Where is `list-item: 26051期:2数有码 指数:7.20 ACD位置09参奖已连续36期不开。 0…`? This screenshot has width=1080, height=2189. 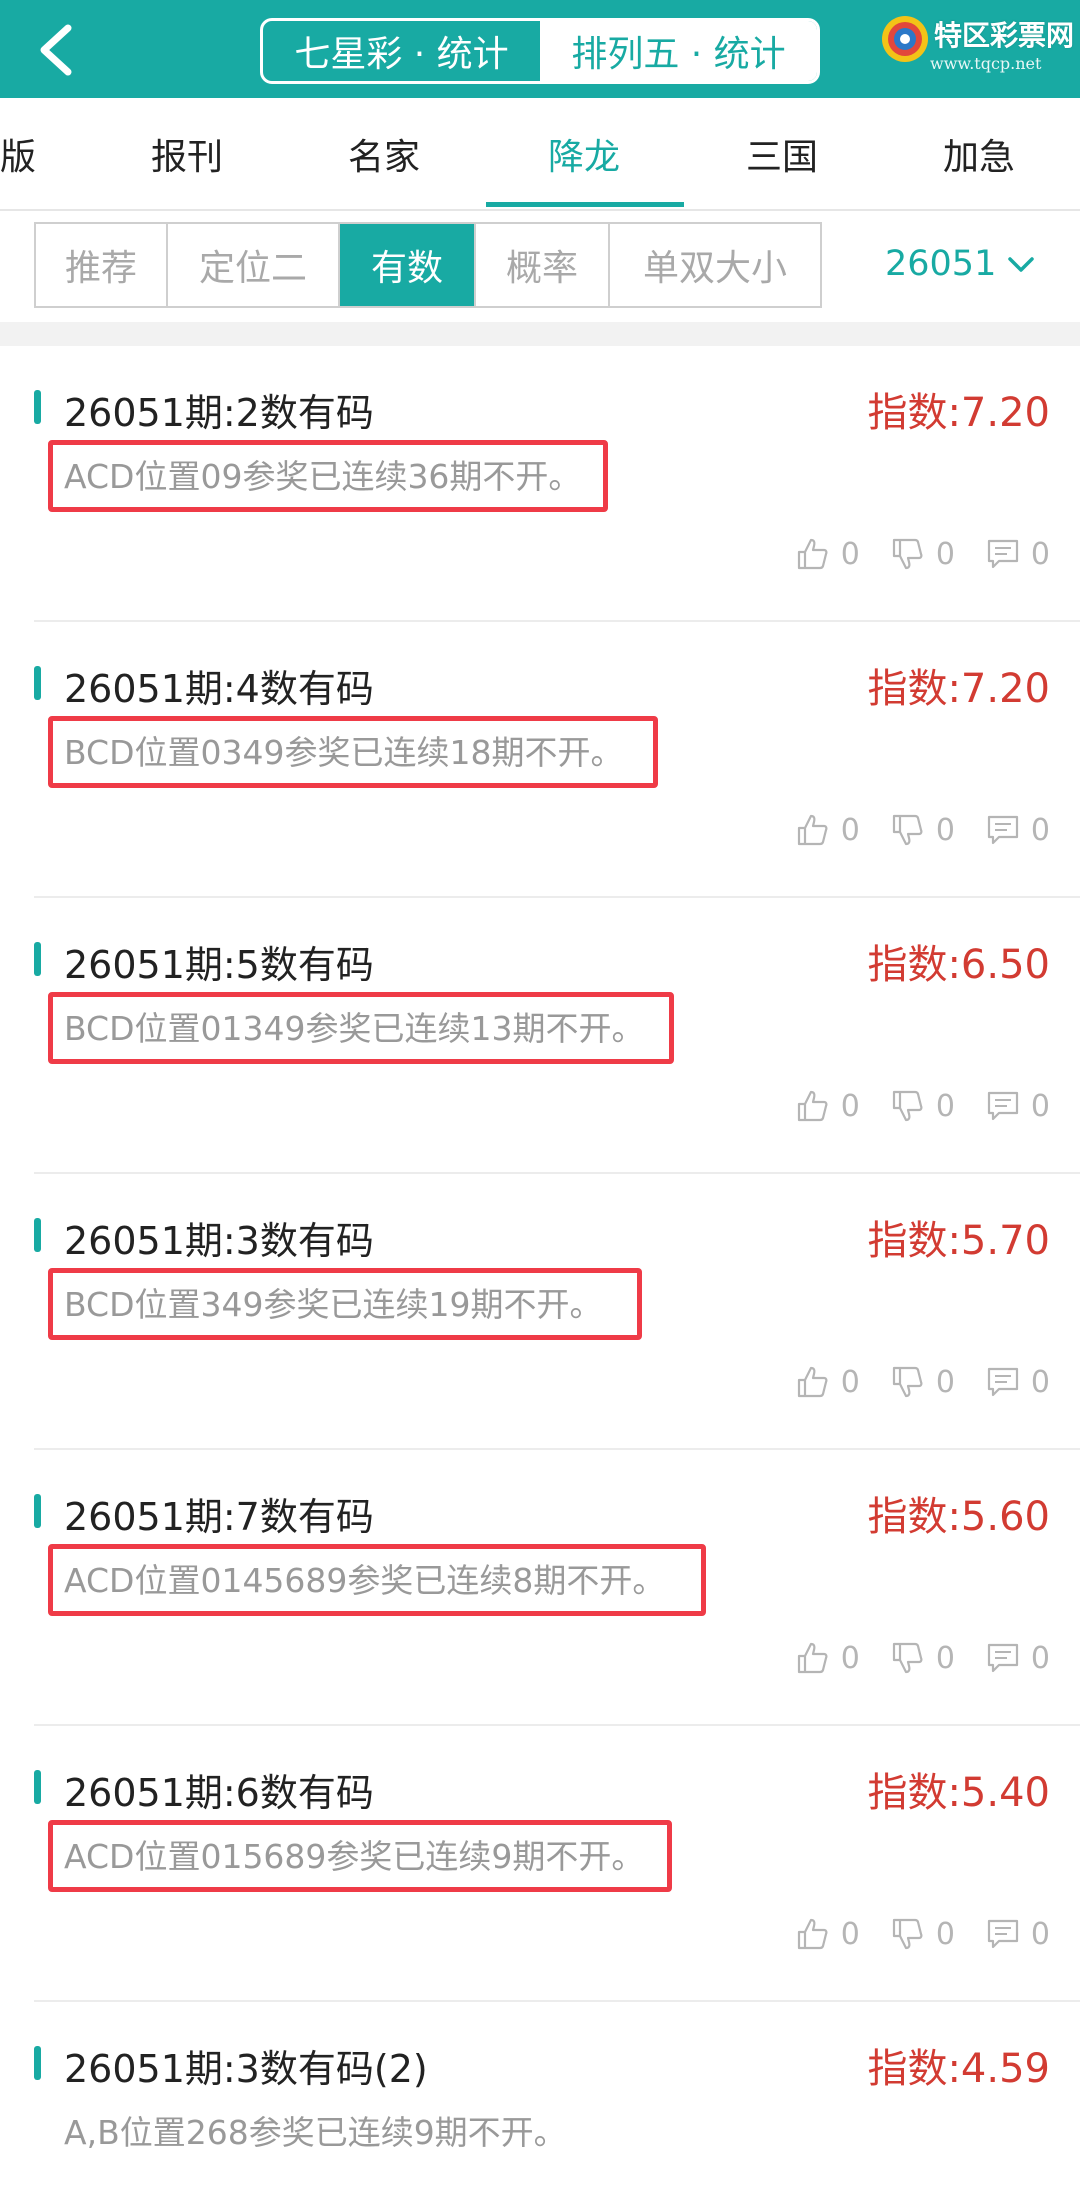
list-item: 26051期:2数有码 指数:7.20 ACD位置09参奖已连续36期不开。 0… is located at coordinates (540, 484).